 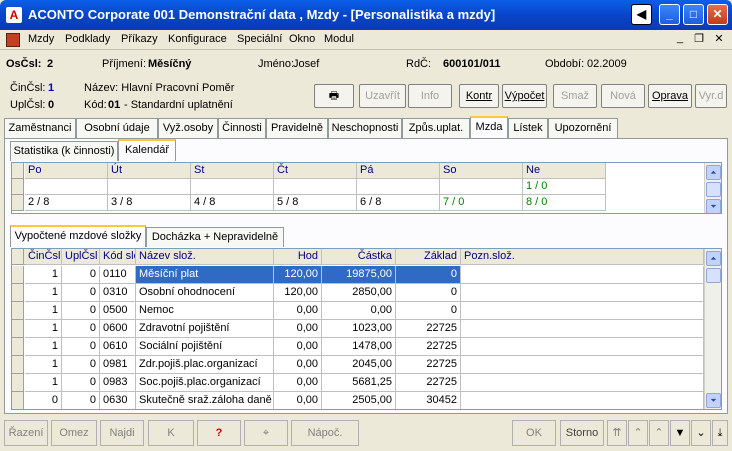 I want to click on table-cell: Nemoc, so click(x=205, y=311).